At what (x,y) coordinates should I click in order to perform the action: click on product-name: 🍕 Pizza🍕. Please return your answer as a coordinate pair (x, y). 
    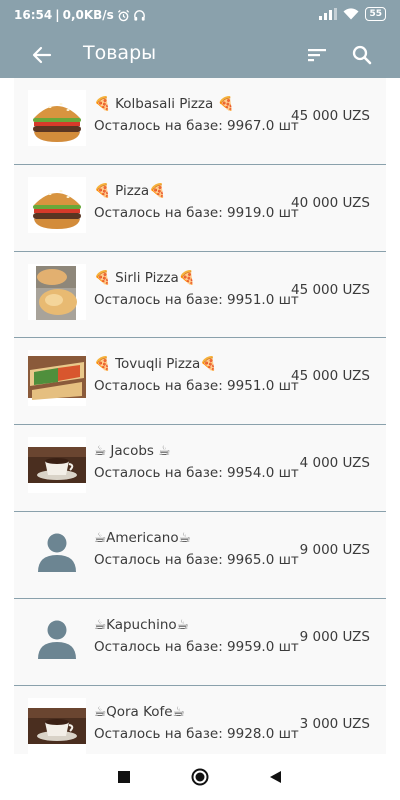
    Looking at the image, I should click on (130, 190).